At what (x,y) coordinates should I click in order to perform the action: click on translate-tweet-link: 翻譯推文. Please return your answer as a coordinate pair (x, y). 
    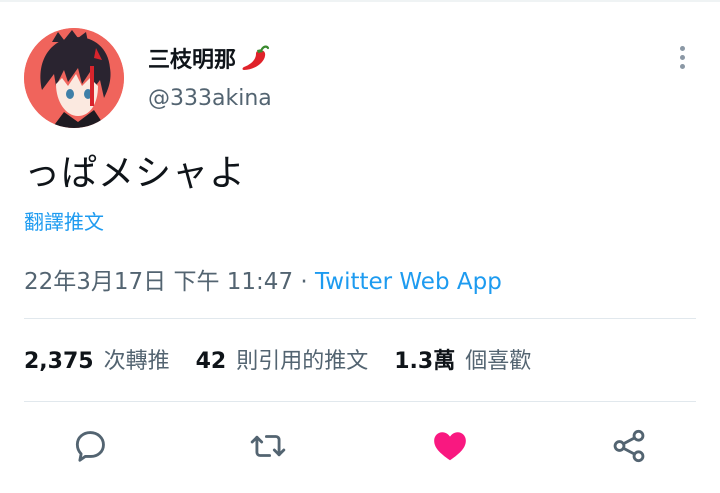
    Looking at the image, I should click on (64, 220).